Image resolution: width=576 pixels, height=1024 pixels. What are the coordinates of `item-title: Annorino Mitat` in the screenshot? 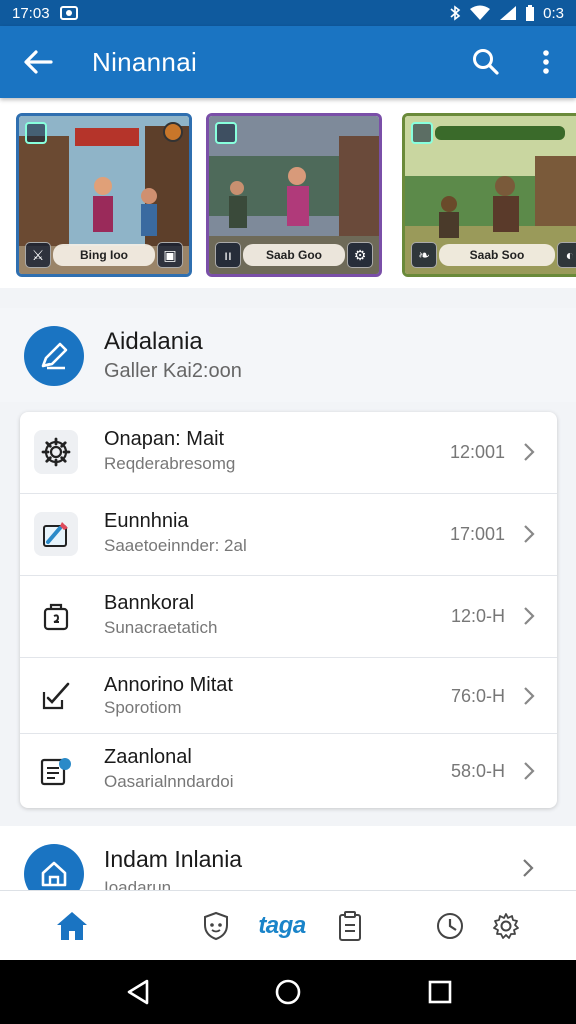 It's located at (168, 685).